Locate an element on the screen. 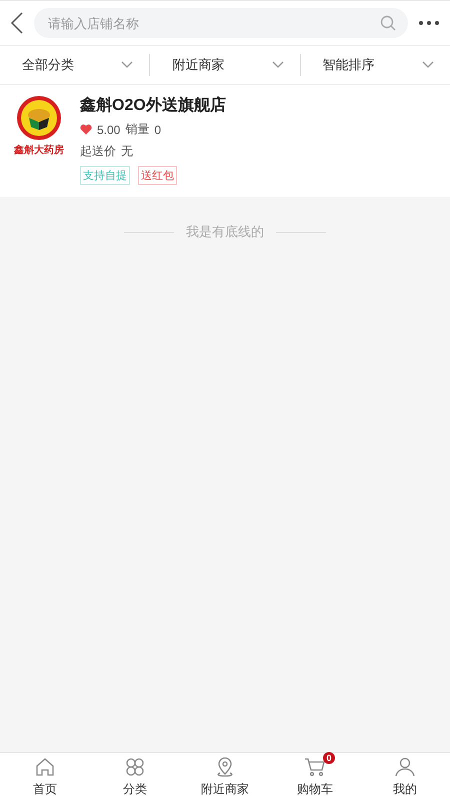  shop-logo-drawing is located at coordinates (39, 118).